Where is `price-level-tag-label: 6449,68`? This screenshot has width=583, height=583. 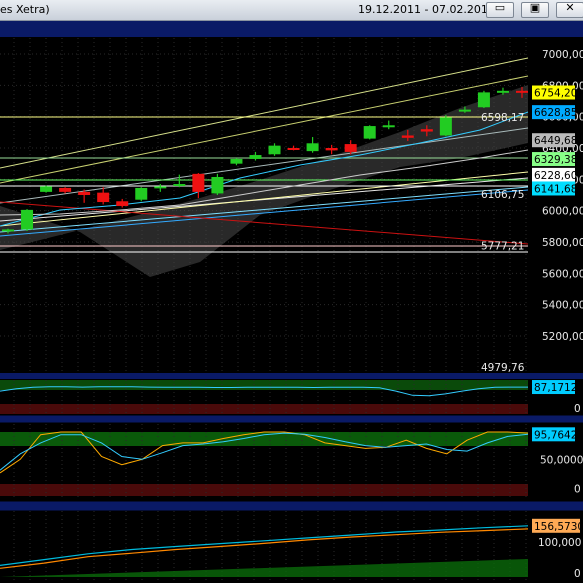 price-level-tag-label: 6449,68 is located at coordinates (555, 141).